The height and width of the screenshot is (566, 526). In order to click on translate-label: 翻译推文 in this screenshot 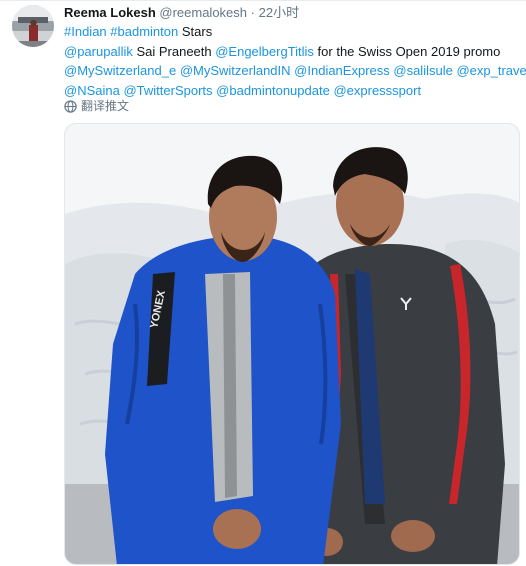, I will do `click(105, 106)`.